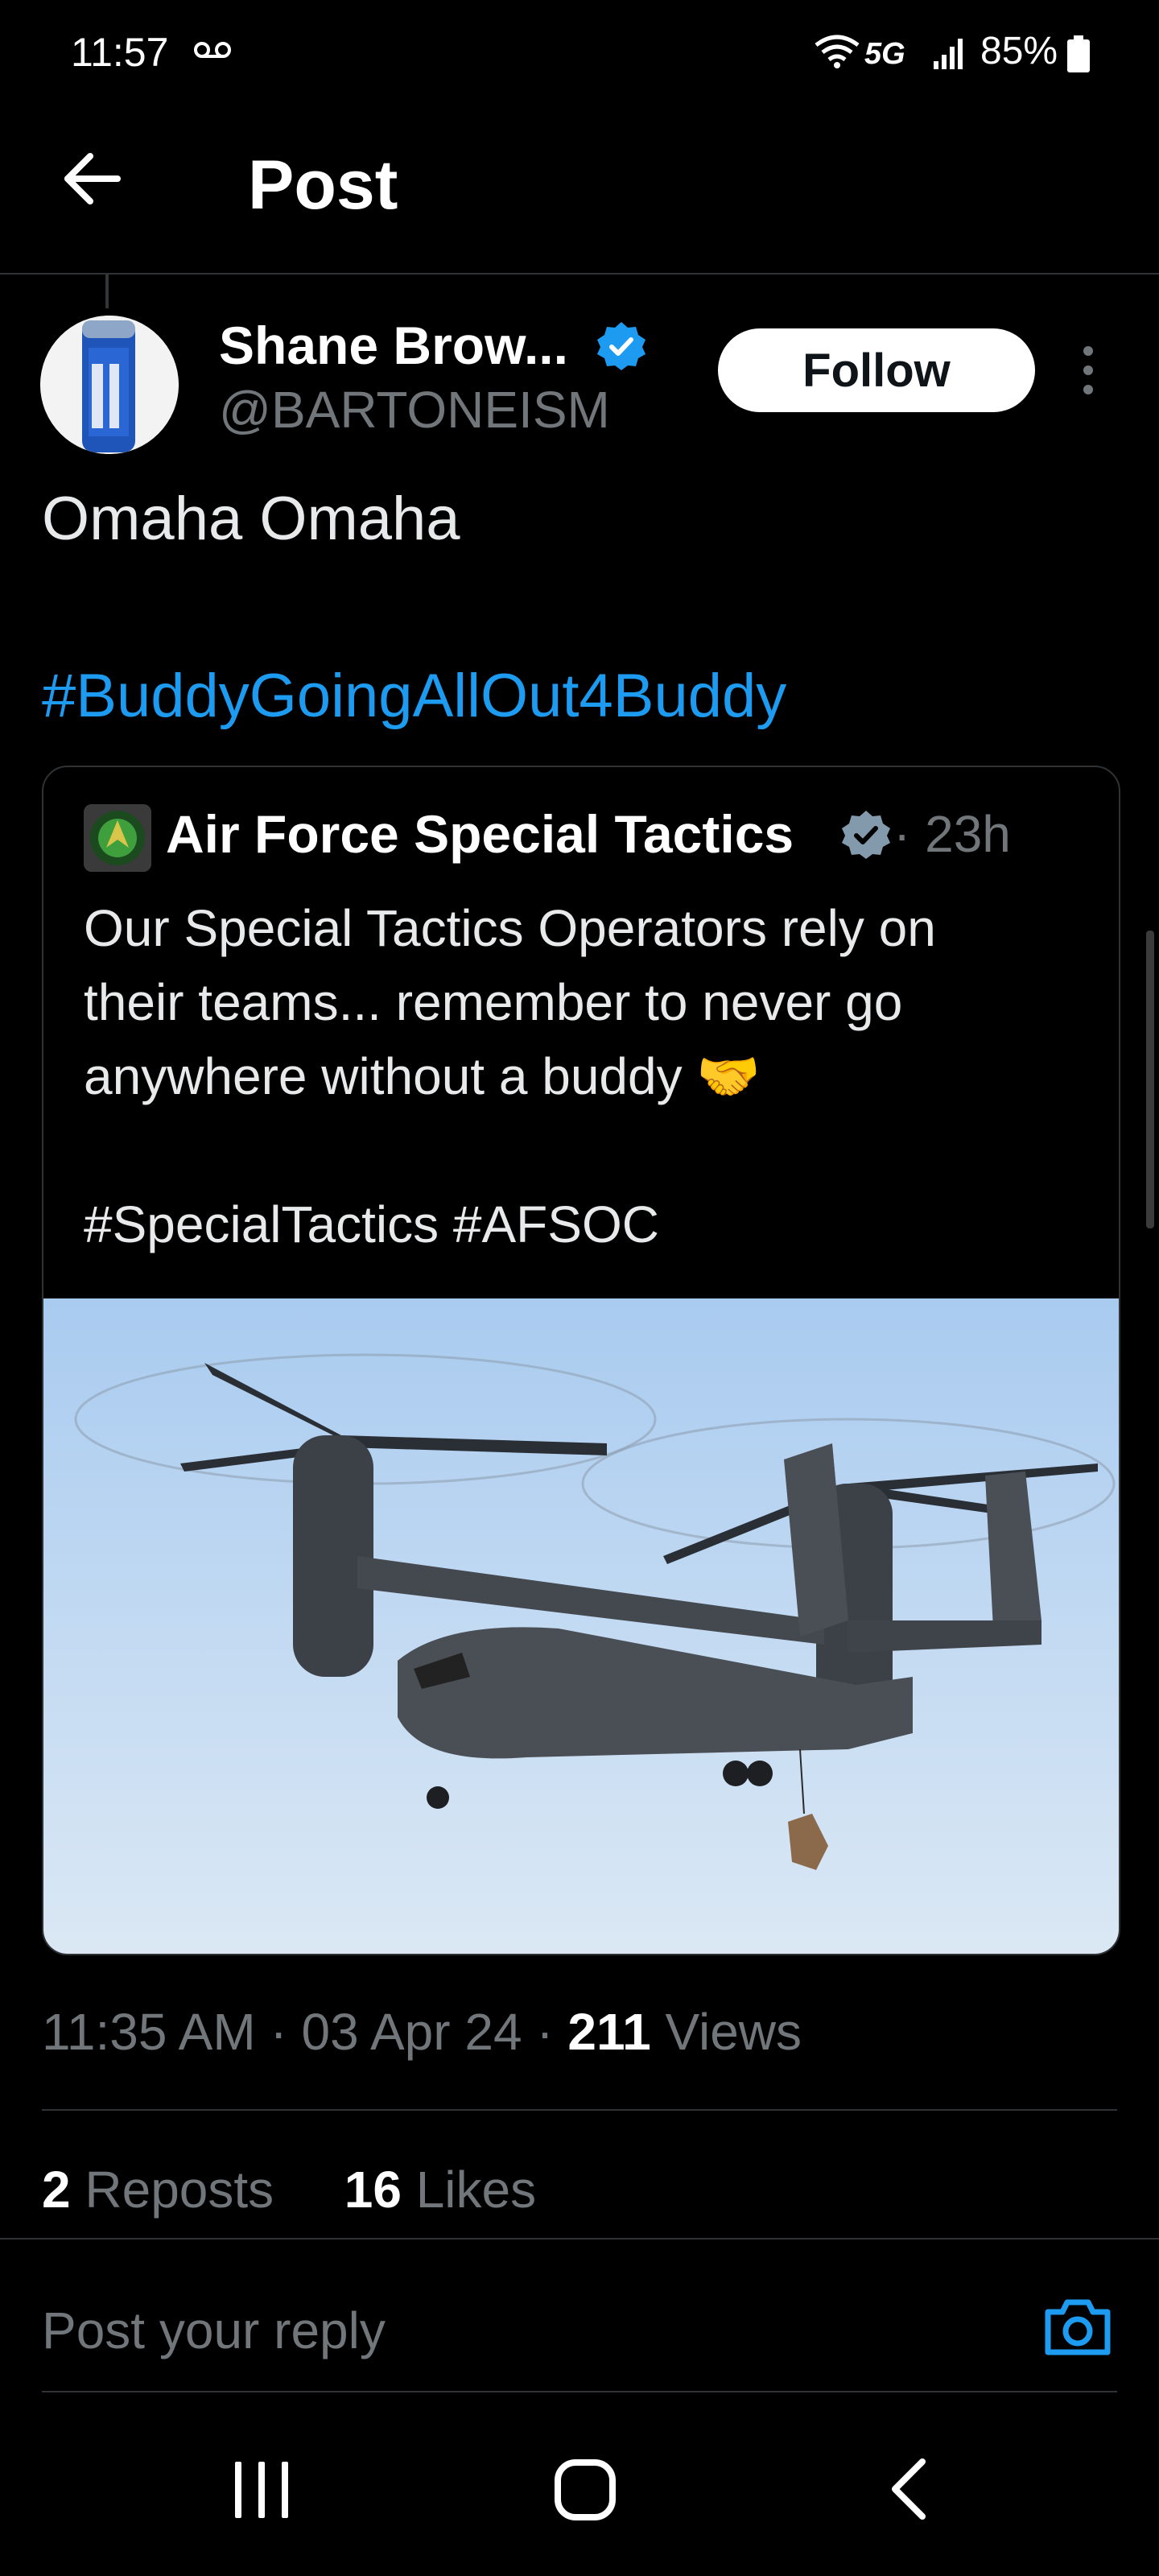 The height and width of the screenshot is (2576, 1159). What do you see at coordinates (952, 834) in the screenshot?
I see `quote-time: · 23h` at bounding box center [952, 834].